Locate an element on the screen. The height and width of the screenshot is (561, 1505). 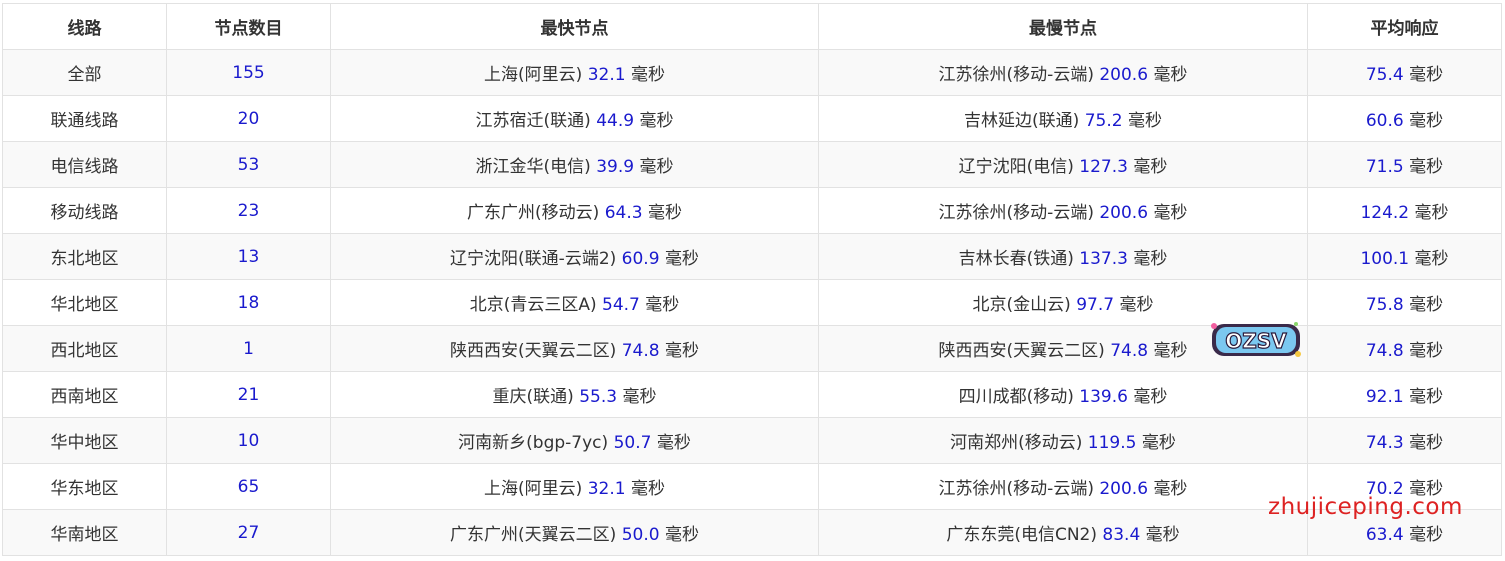
cell-route: 东北地区 is located at coordinates (84, 256).